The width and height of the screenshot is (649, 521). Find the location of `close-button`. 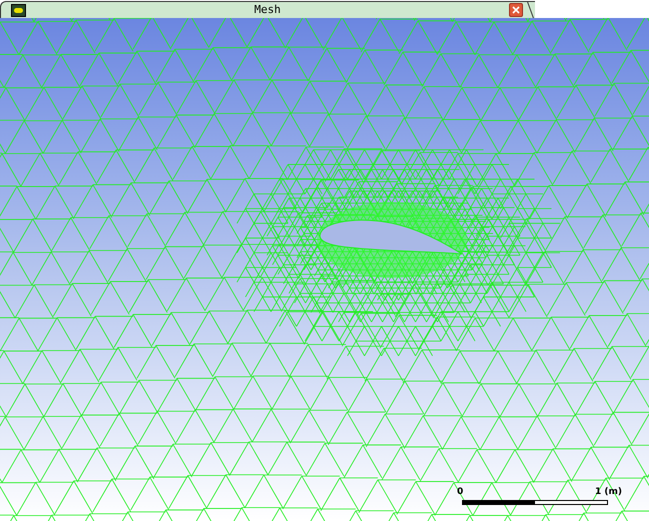

close-button is located at coordinates (516, 10).